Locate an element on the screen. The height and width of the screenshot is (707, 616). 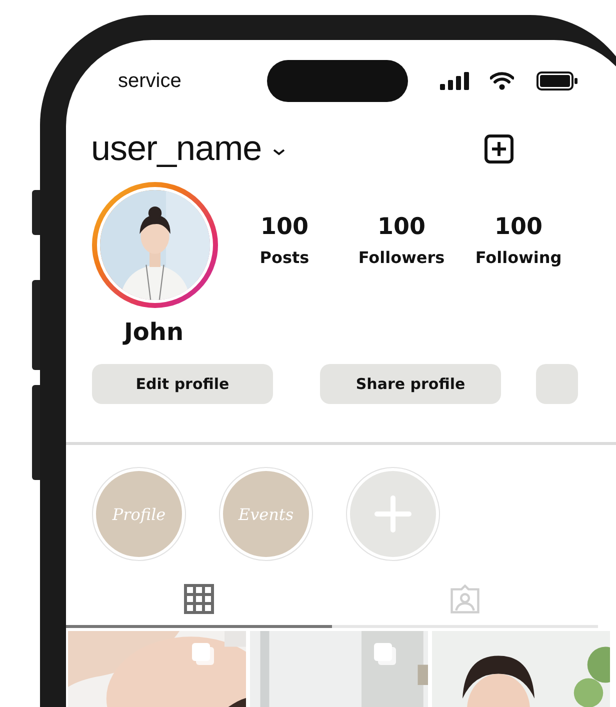
add-post-icon is located at coordinates (499, 149).